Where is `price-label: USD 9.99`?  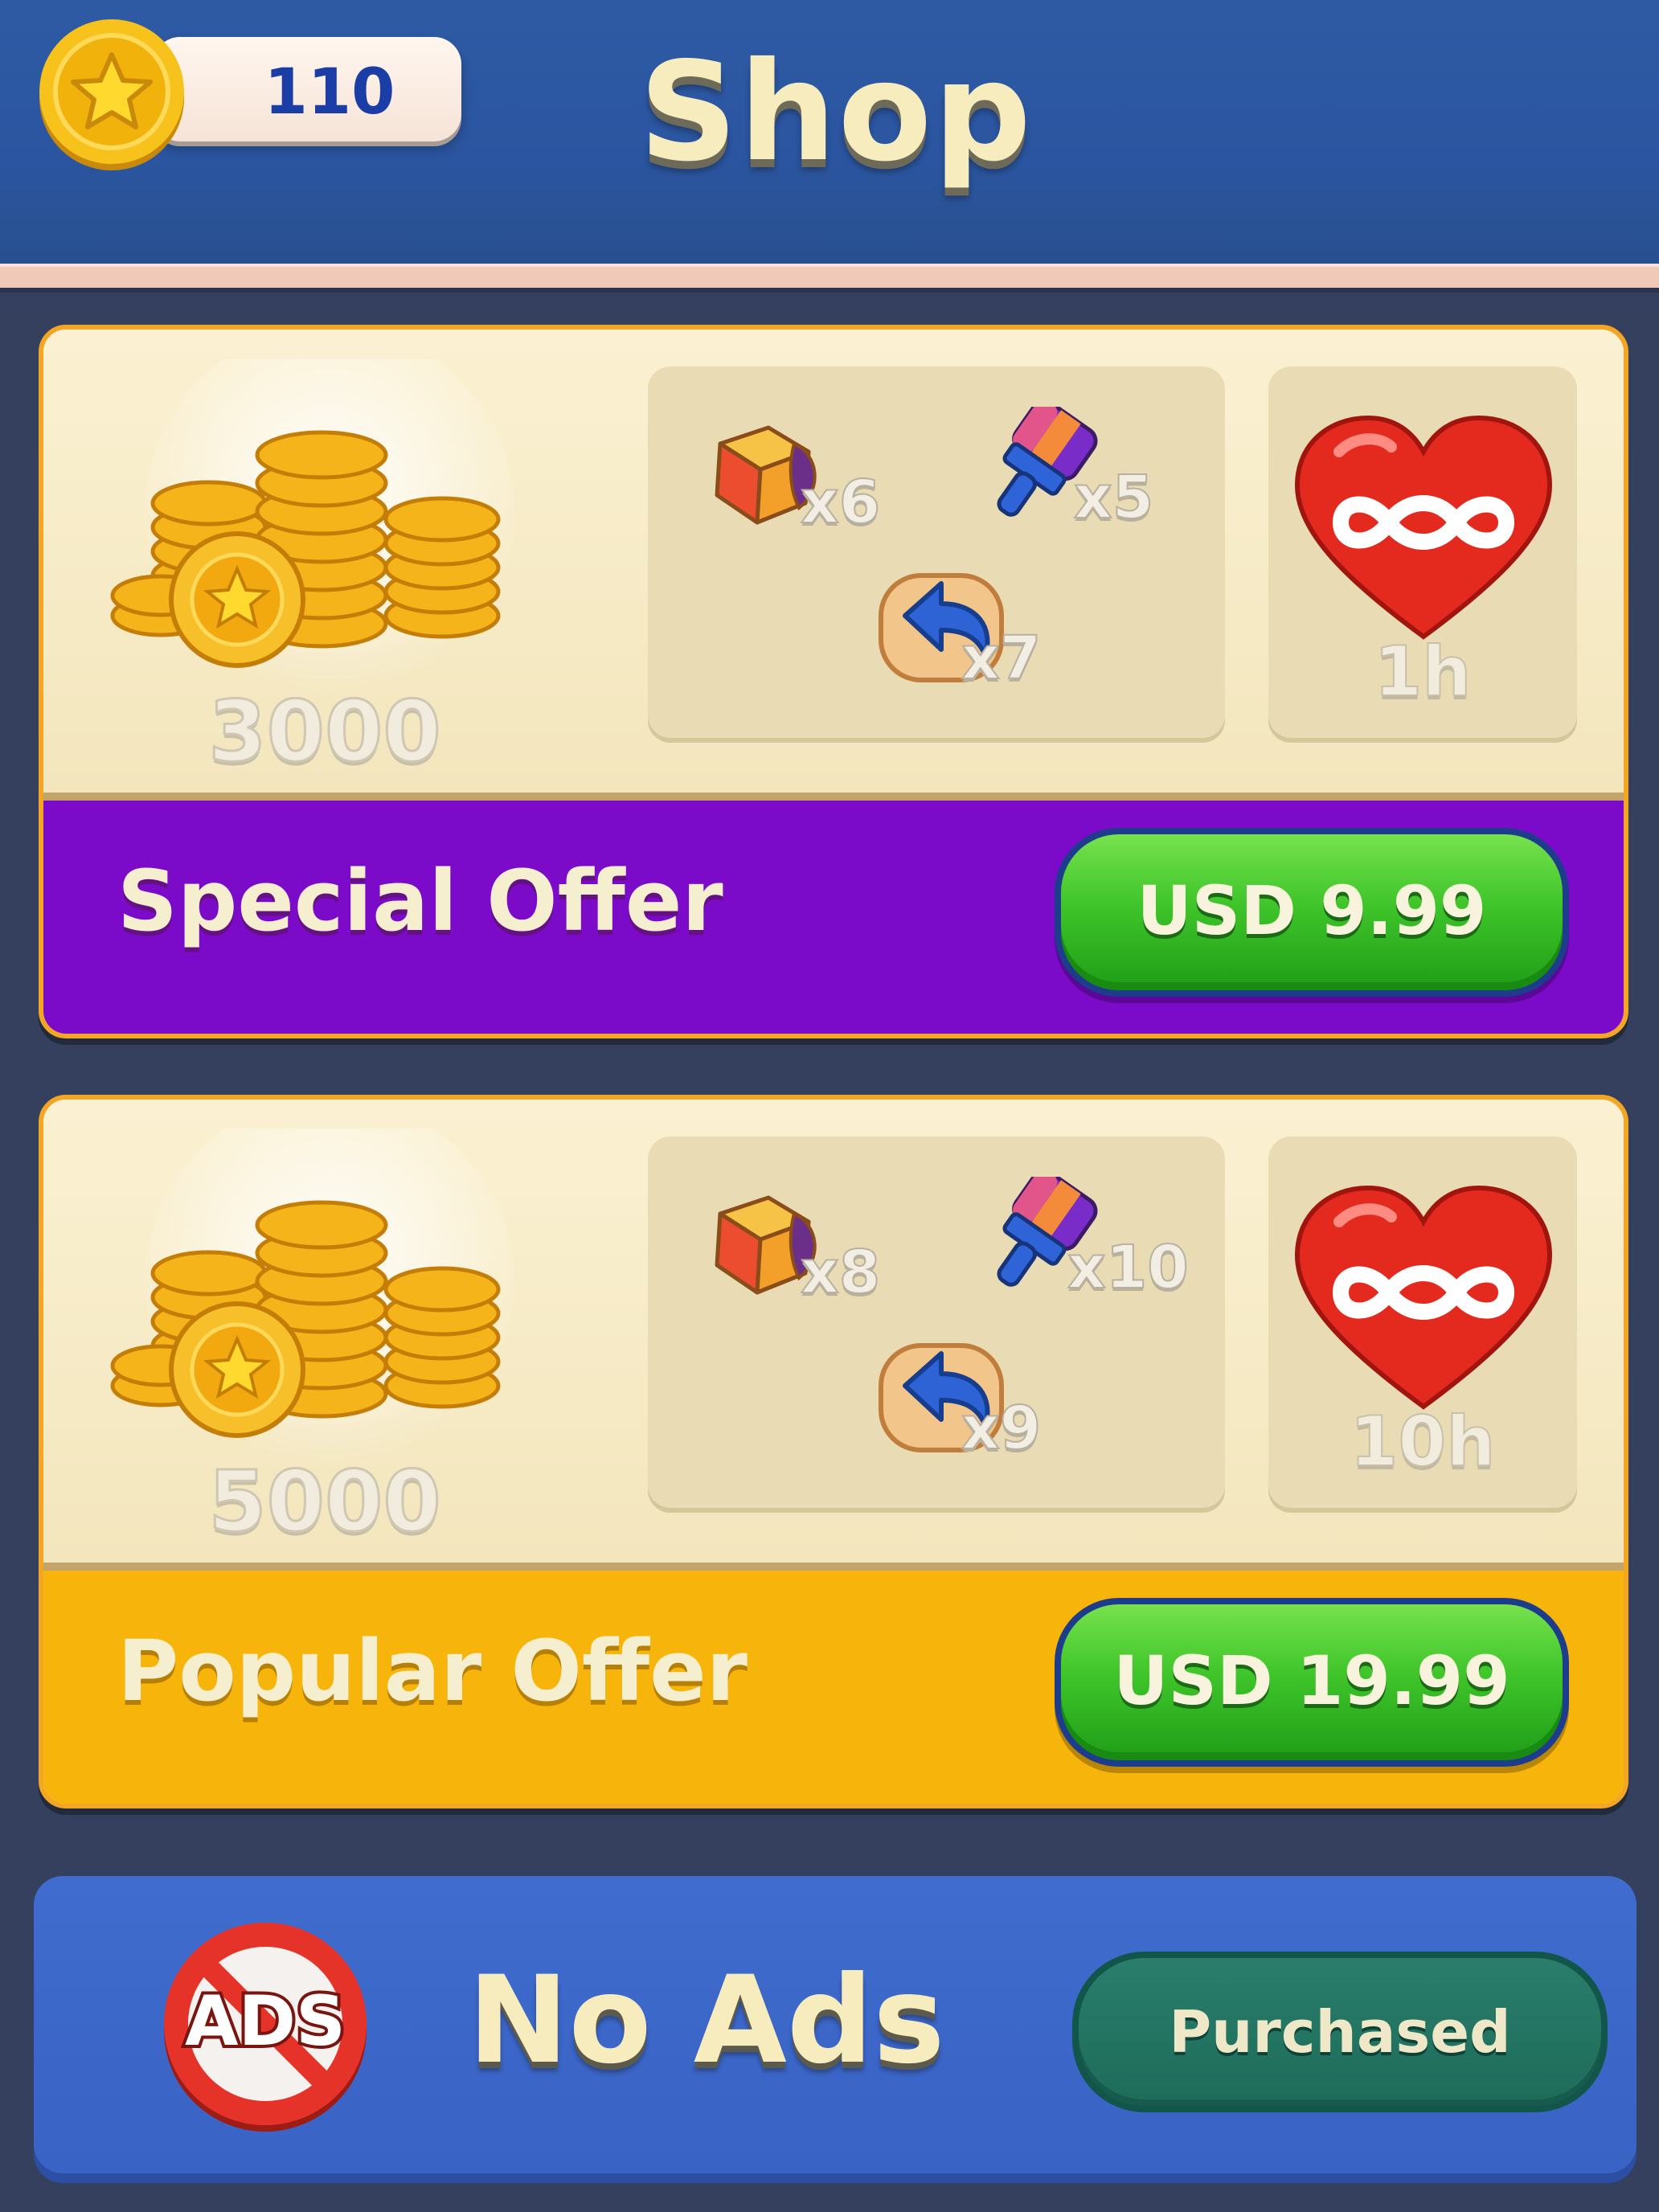 price-label: USD 9.99 is located at coordinates (1312, 912).